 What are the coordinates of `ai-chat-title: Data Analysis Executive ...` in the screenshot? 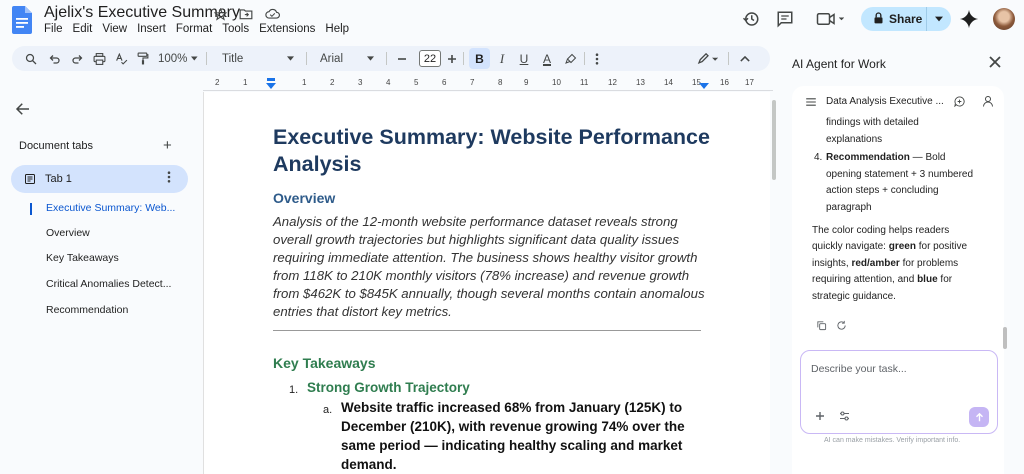 It's located at (887, 101).